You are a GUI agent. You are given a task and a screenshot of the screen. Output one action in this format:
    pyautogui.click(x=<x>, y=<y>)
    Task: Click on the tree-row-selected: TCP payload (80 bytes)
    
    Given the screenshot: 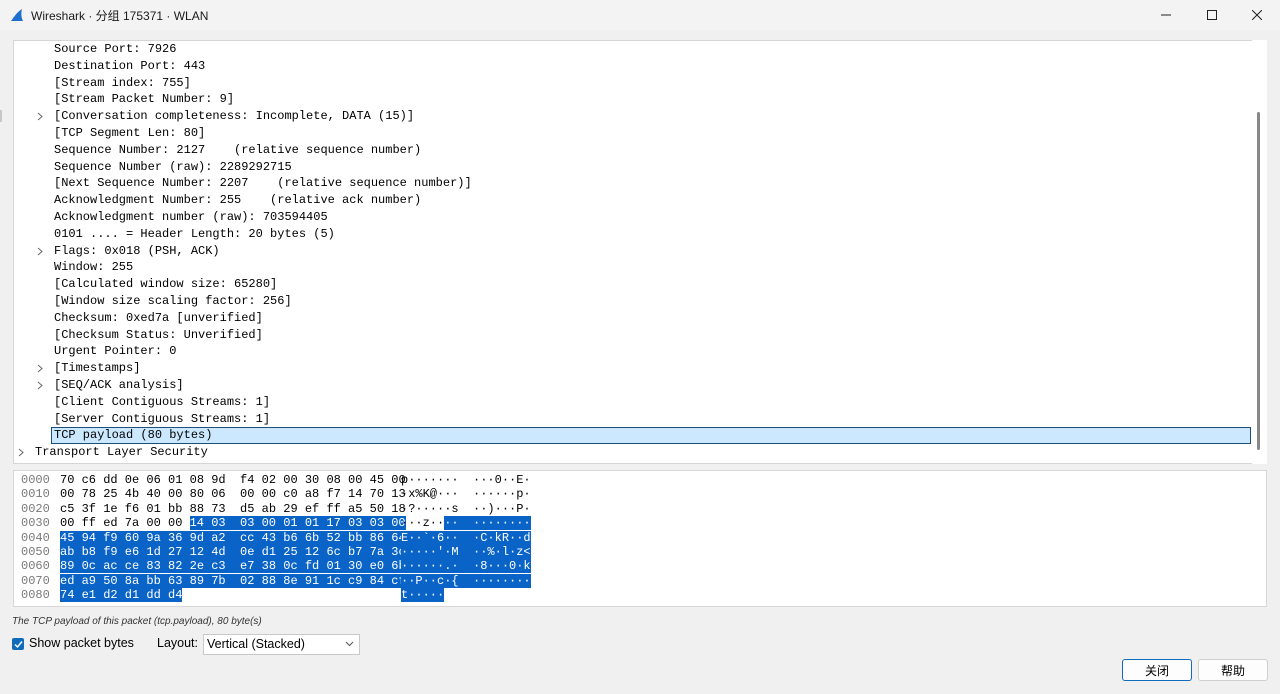 What is the action you would take?
    pyautogui.click(x=651, y=436)
    